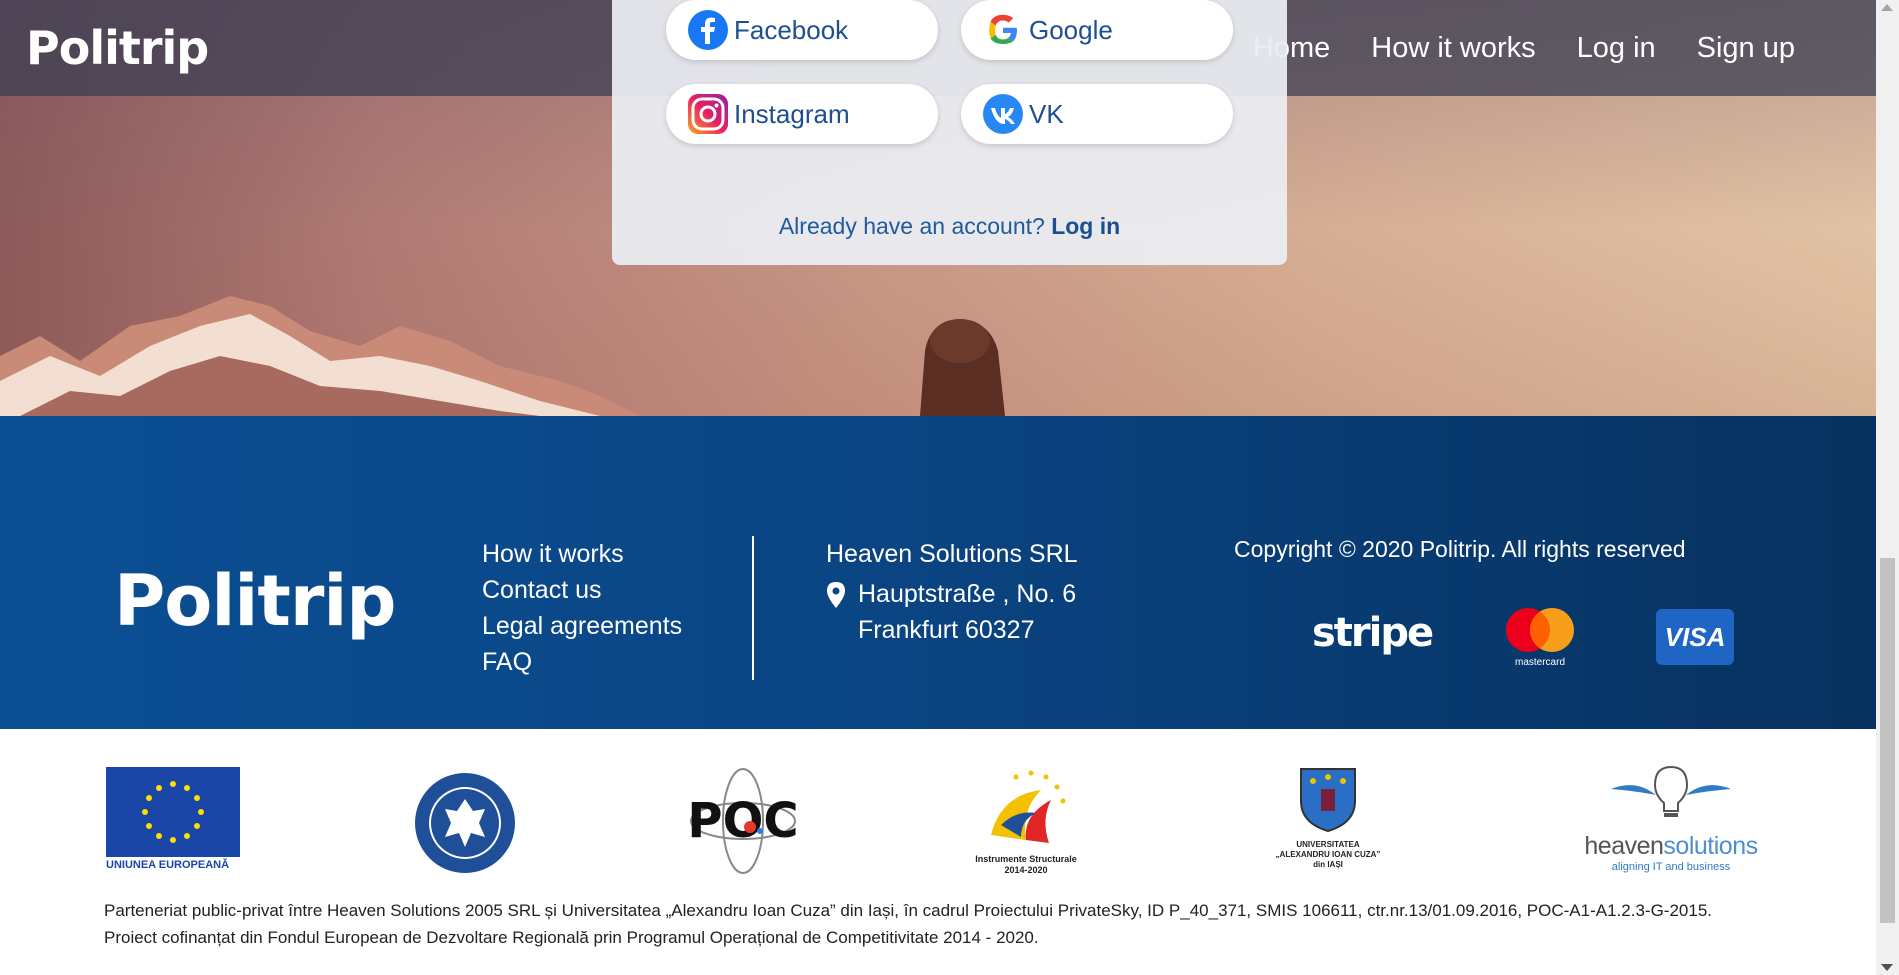 This screenshot has width=1899, height=975. I want to click on is-caption-1: Instrumente Structurale, so click(1026, 859).